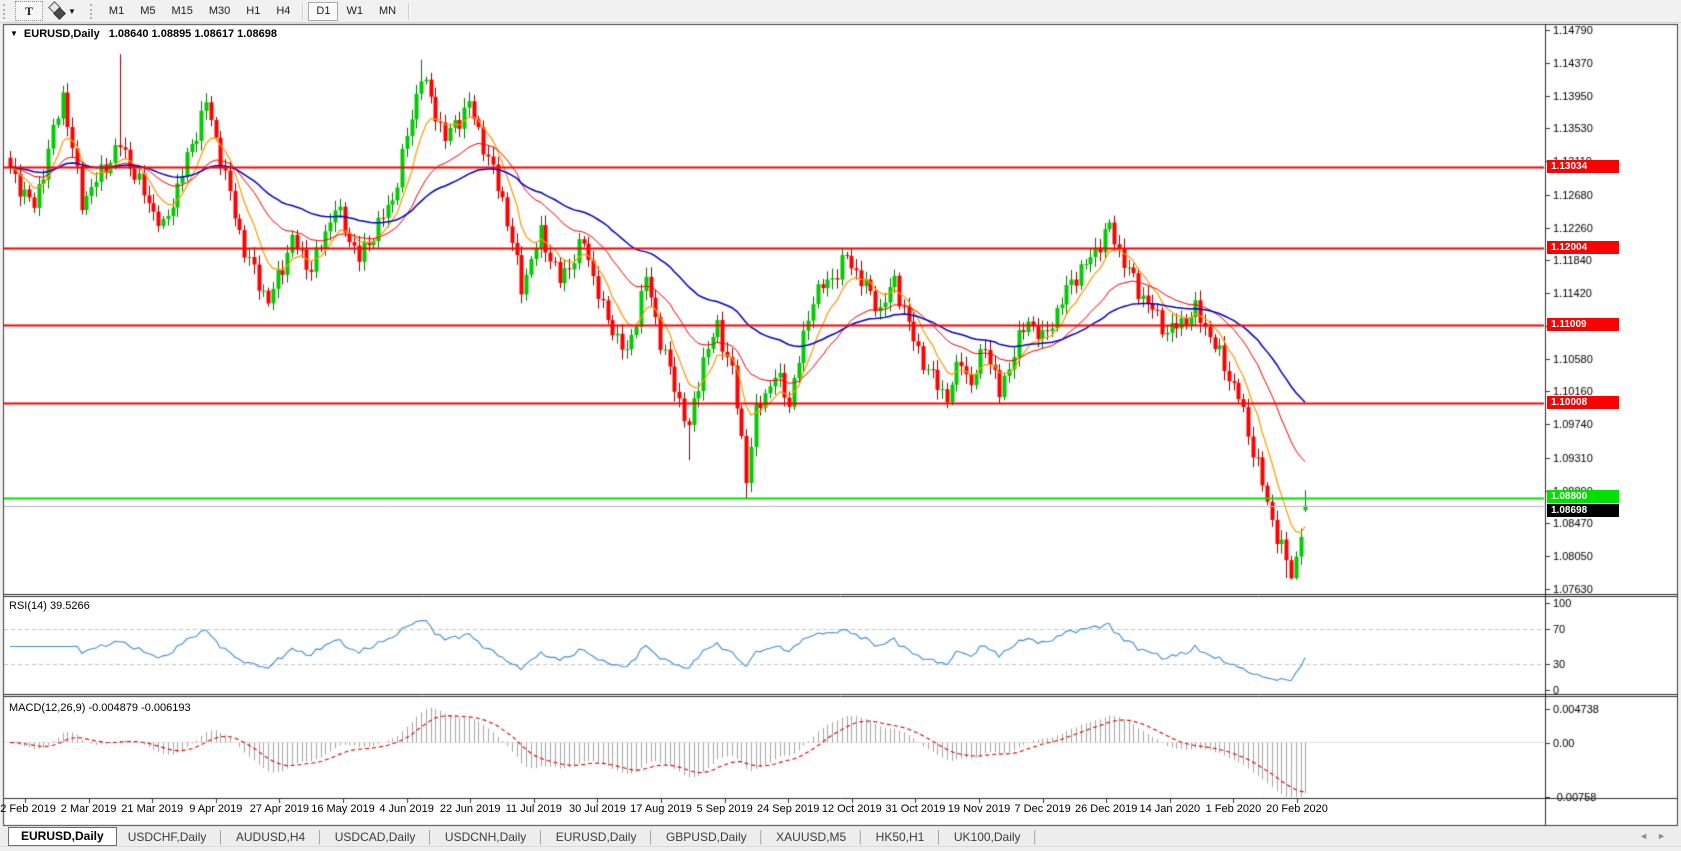 The width and height of the screenshot is (1681, 851). What do you see at coordinates (597, 809) in the screenshot?
I see `date-label: 30 Jul 2019` at bounding box center [597, 809].